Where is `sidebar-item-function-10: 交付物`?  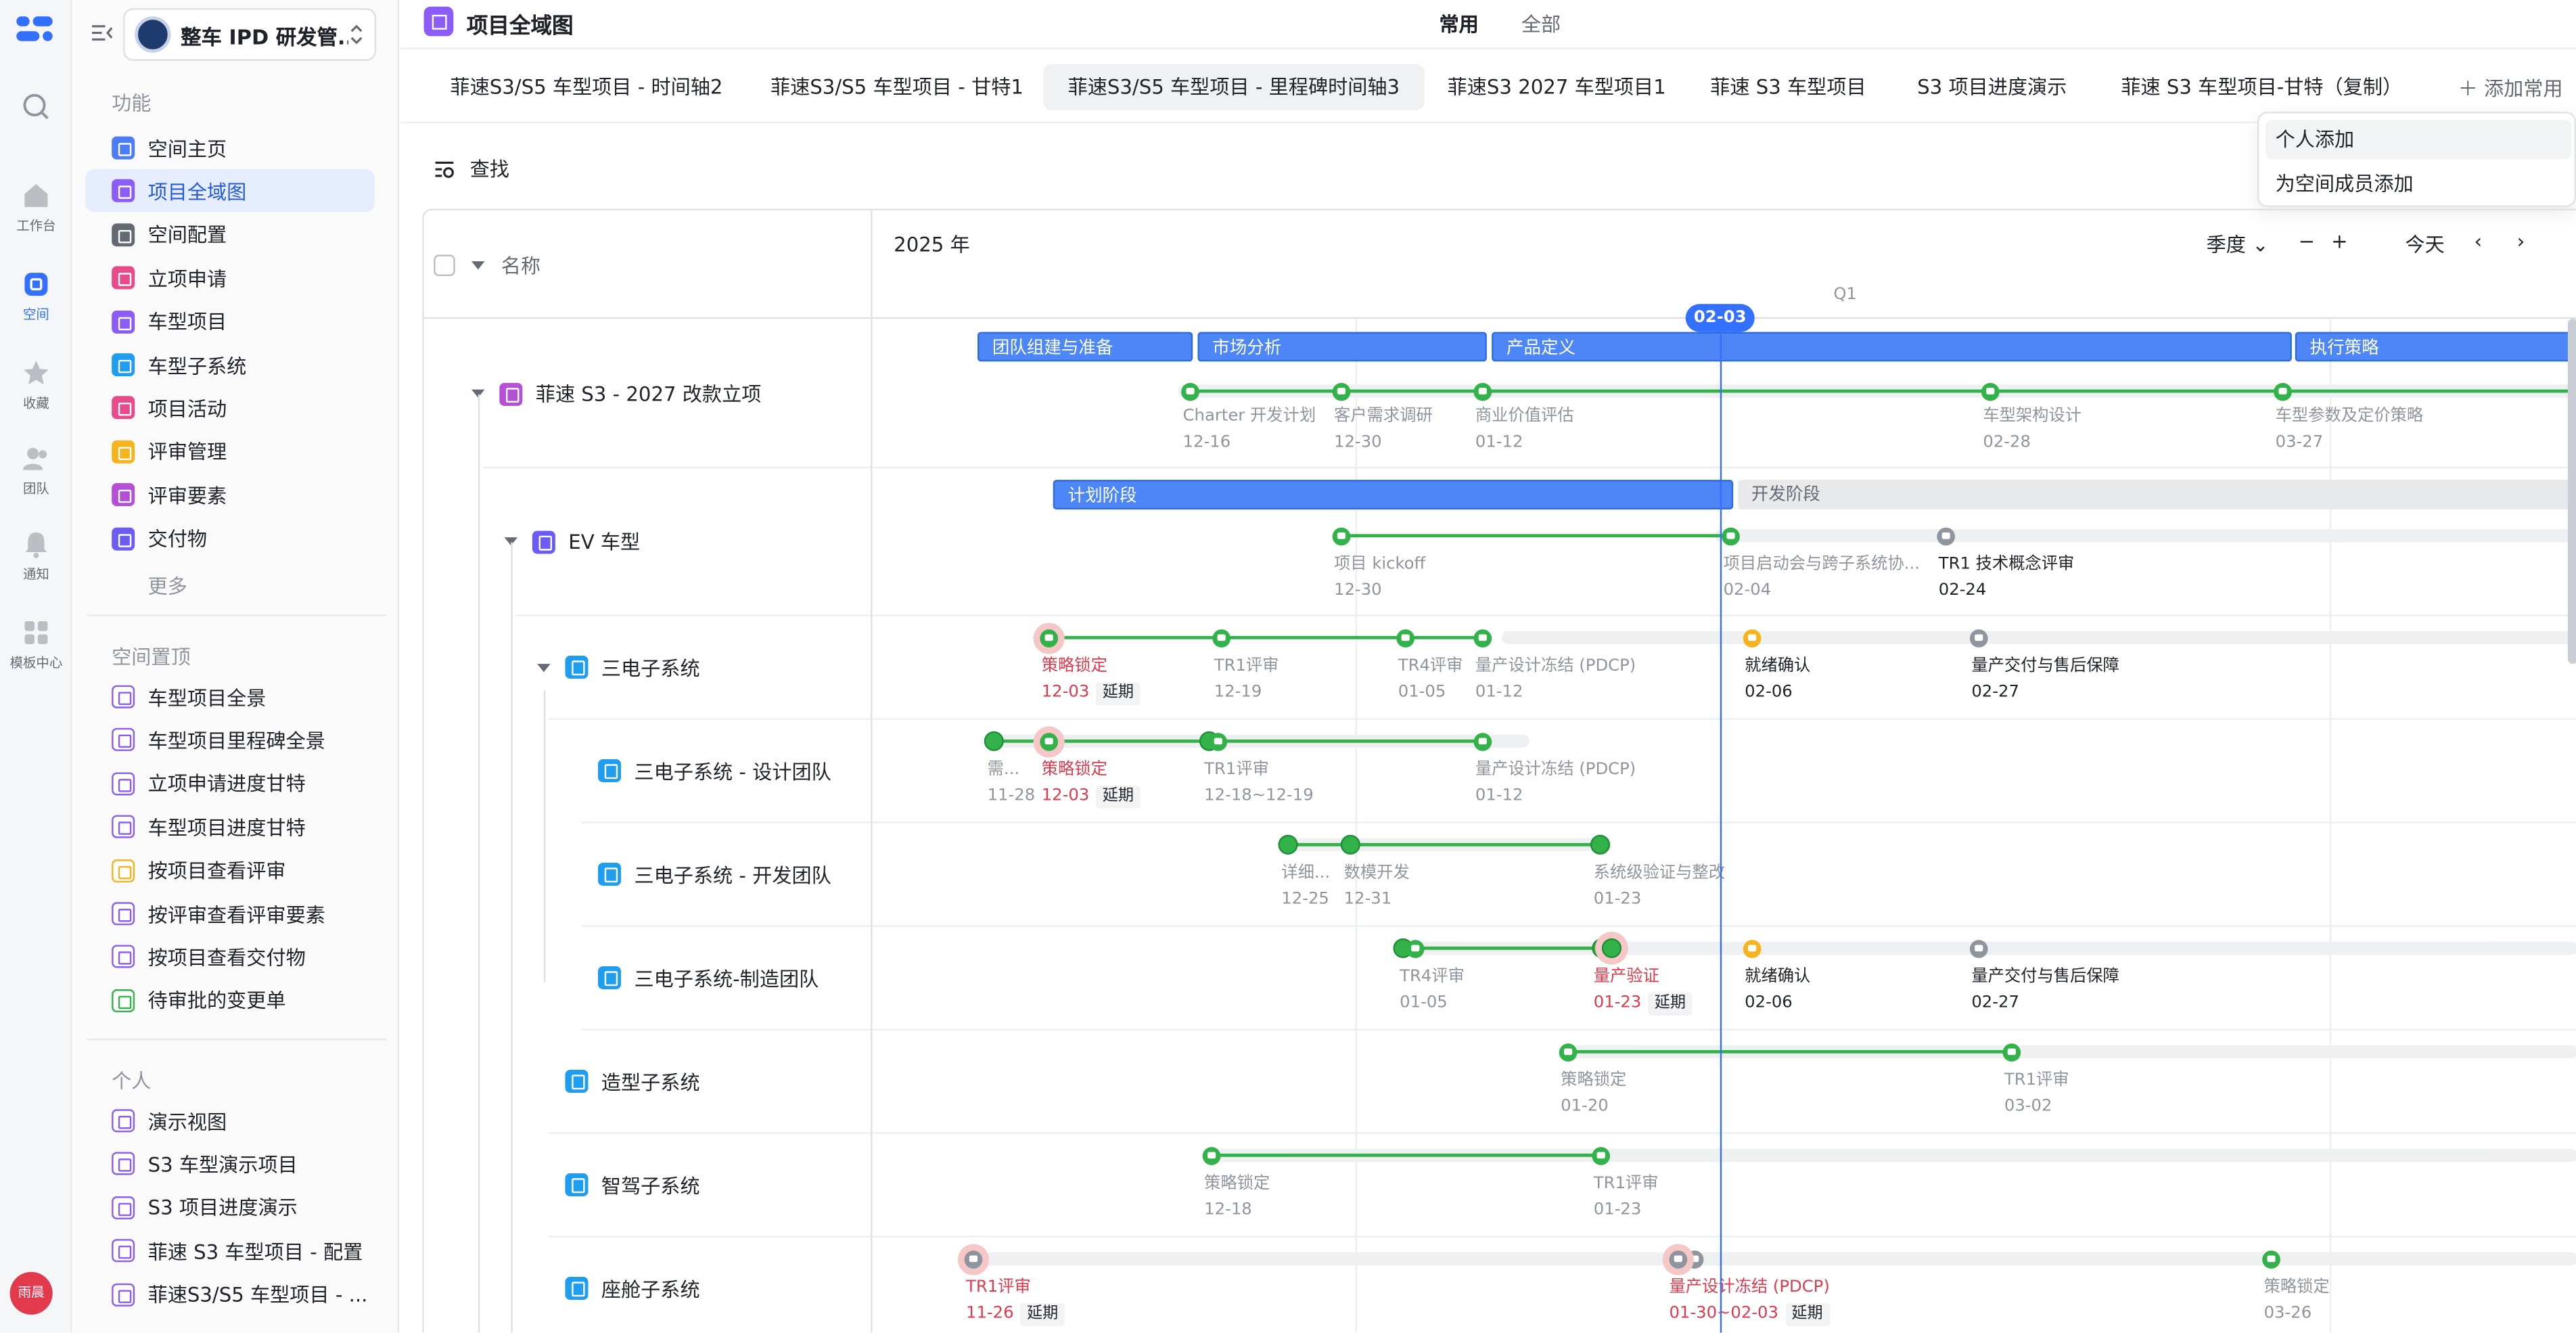 sidebar-item-function-10: 交付物 is located at coordinates (229, 538).